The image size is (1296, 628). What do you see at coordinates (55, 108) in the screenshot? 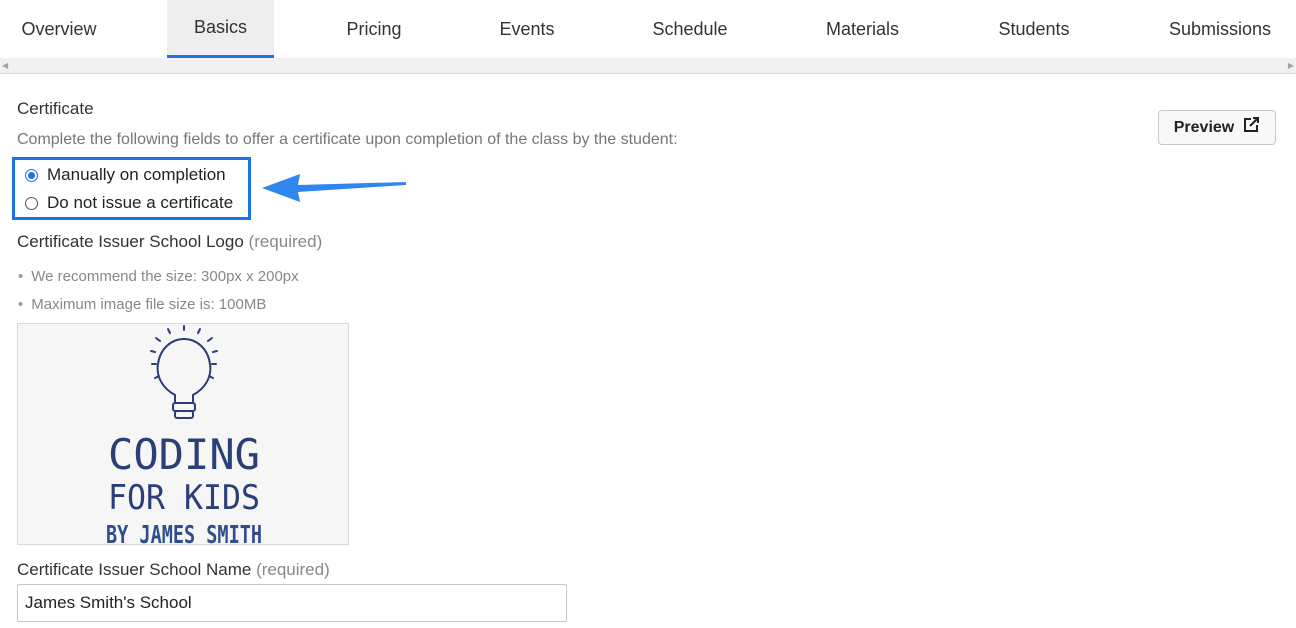
I see `certificate-heading: Certificate` at bounding box center [55, 108].